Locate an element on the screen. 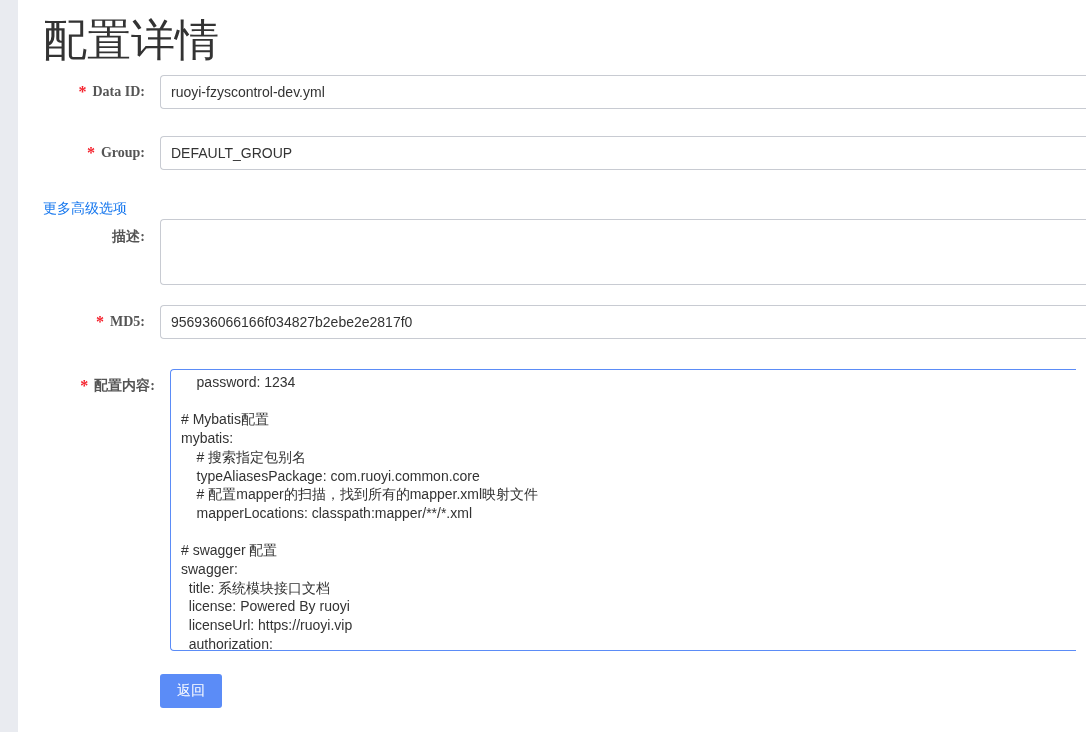 The image size is (1086, 732). text-field: 956936066166f034827b2ebe2e2817f0 is located at coordinates (623, 322).